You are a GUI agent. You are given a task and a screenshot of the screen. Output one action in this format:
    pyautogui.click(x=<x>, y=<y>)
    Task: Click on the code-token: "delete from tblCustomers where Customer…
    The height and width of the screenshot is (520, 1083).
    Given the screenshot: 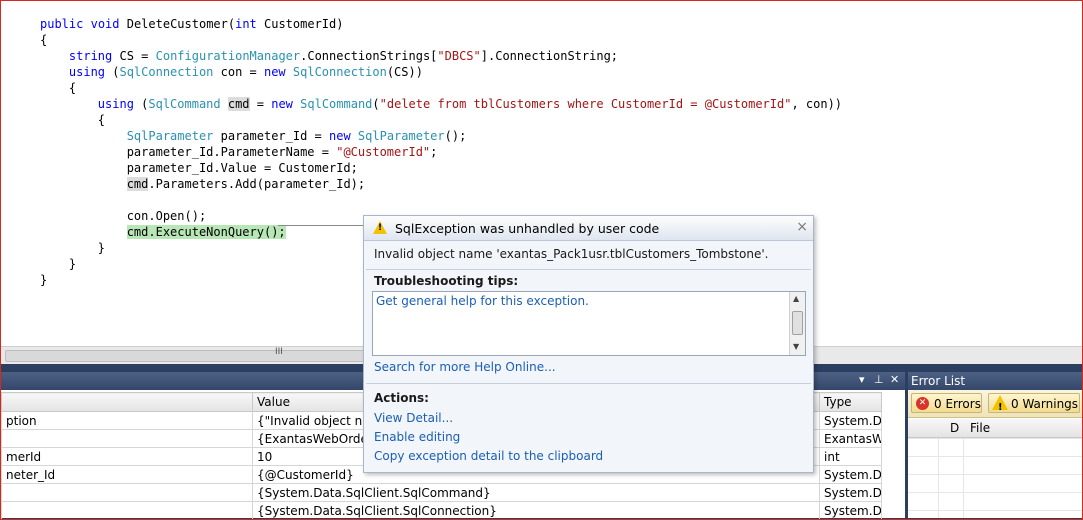 What is the action you would take?
    pyautogui.click(x=585, y=104)
    